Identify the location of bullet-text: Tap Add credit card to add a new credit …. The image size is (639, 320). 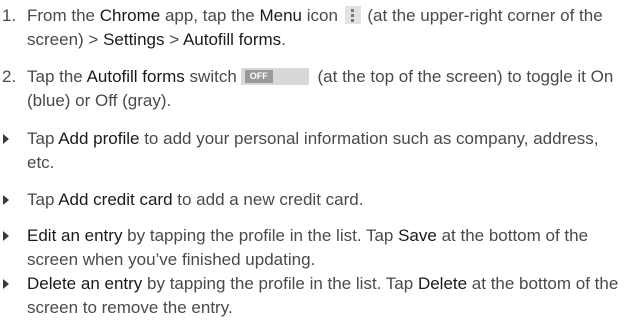
(195, 199).